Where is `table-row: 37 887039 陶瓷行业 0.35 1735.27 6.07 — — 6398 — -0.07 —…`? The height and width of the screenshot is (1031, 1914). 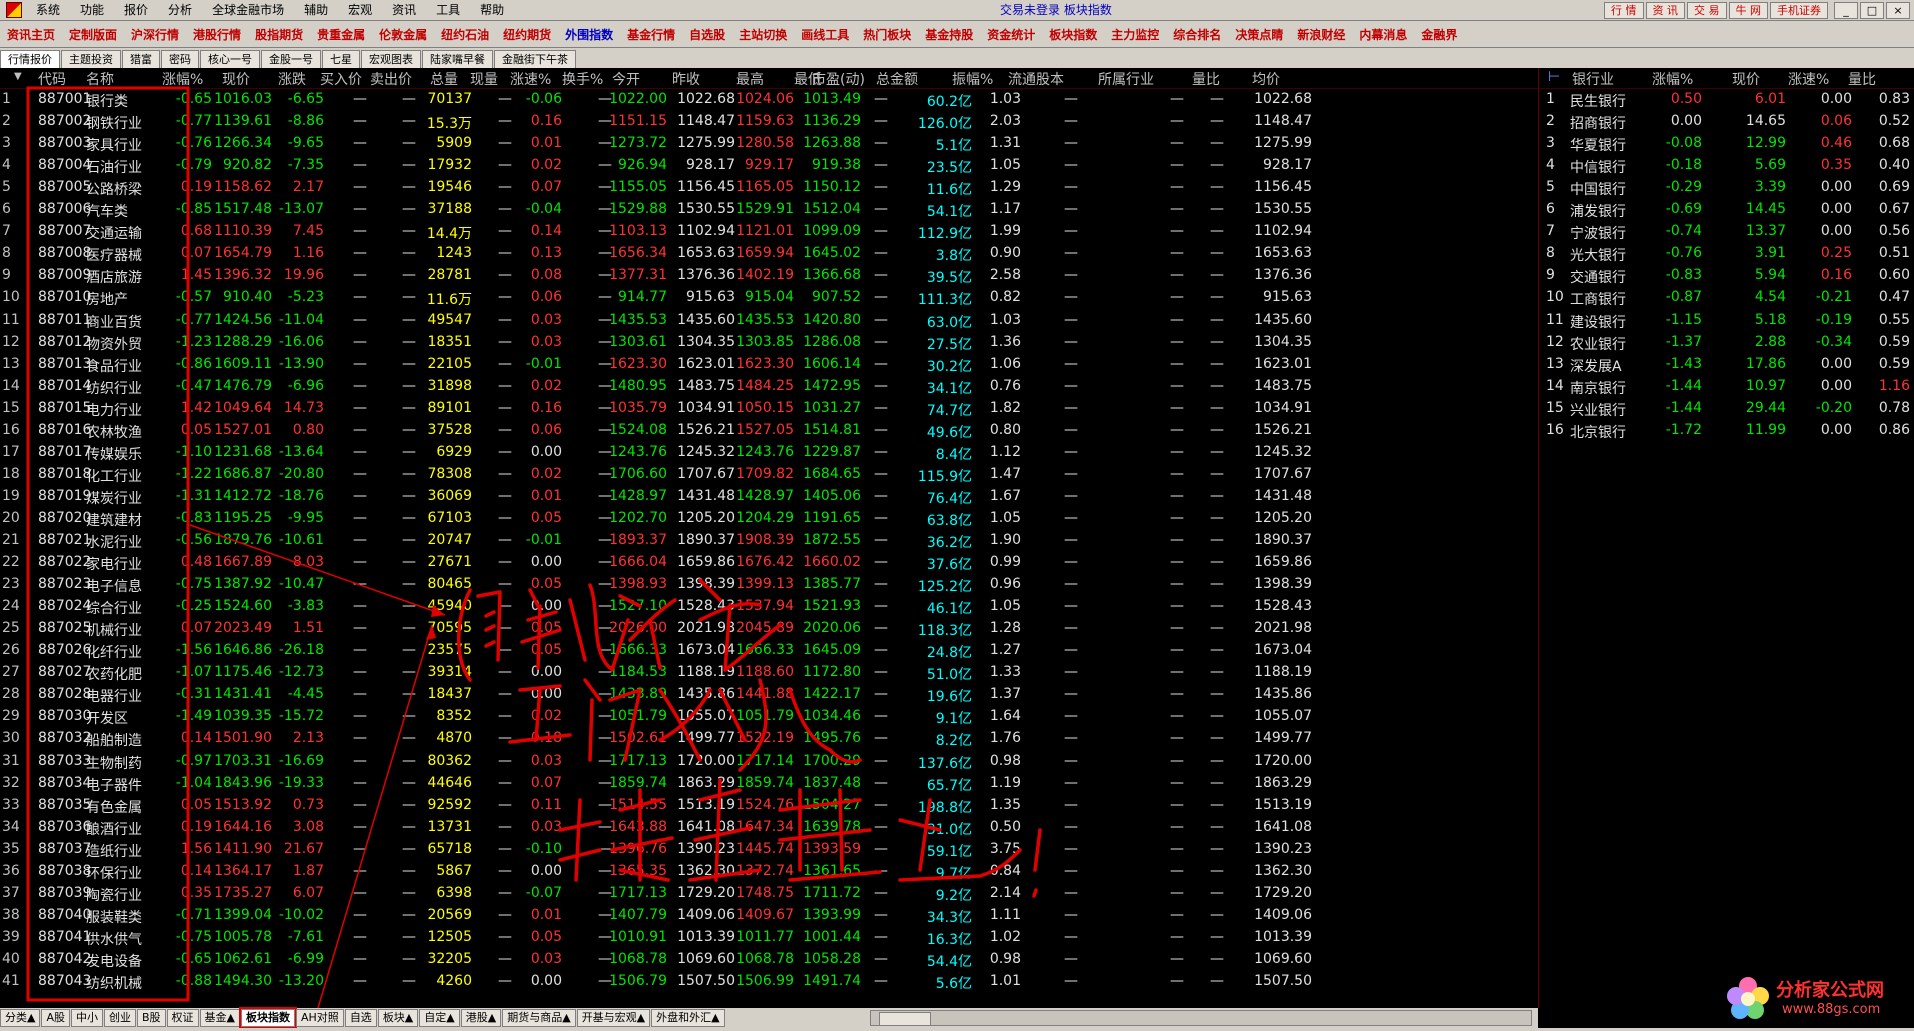
table-row: 37 887039 陶瓷行业 0.35 1735.27 6.07 — — 6398 — -0.07 —… is located at coordinates (769, 894).